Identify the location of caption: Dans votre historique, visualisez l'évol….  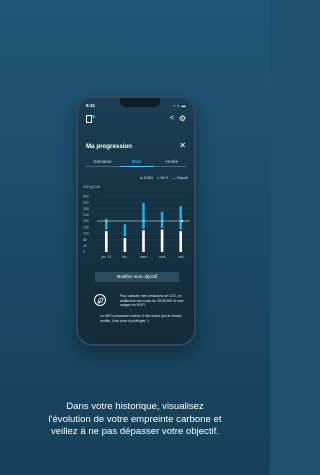
(135, 420).